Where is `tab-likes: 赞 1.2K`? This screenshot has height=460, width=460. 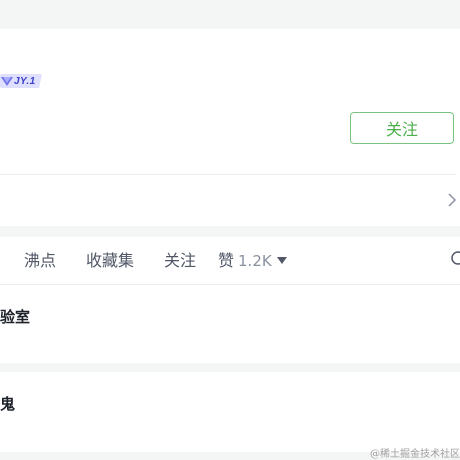 tab-likes: 赞 1.2K is located at coordinates (252, 261).